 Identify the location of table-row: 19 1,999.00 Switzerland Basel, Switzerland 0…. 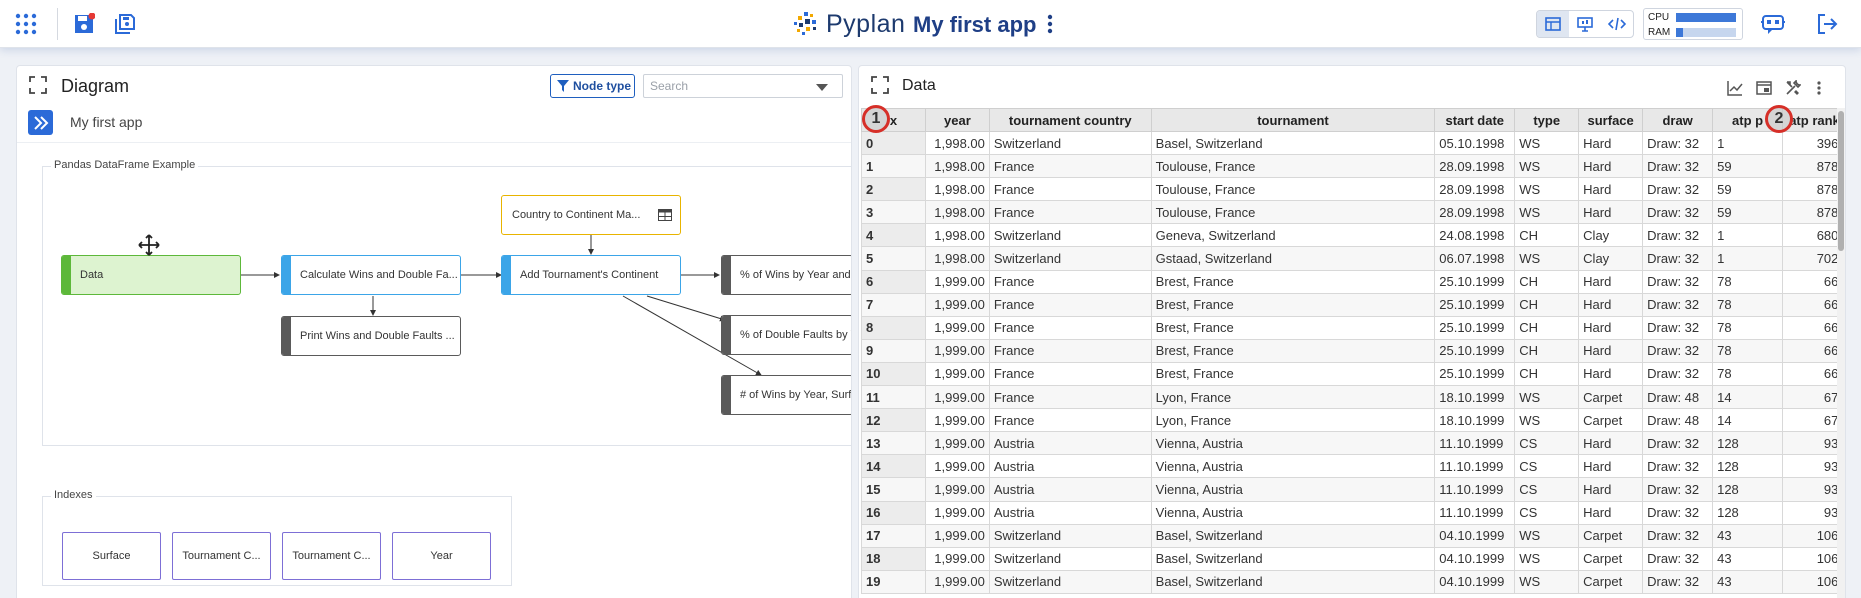
(1353, 581).